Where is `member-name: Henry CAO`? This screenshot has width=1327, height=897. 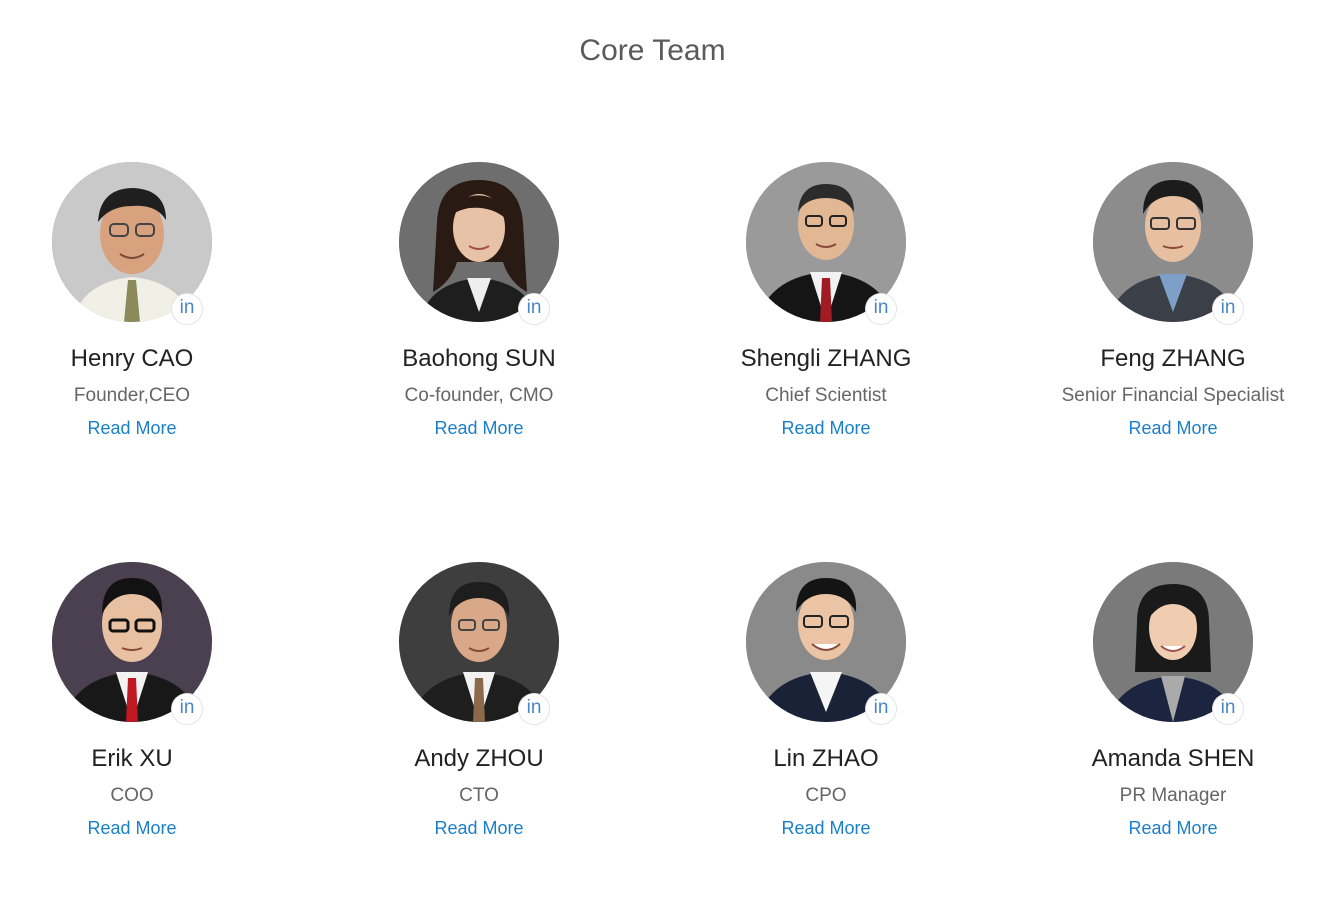 member-name: Henry CAO is located at coordinates (132, 358).